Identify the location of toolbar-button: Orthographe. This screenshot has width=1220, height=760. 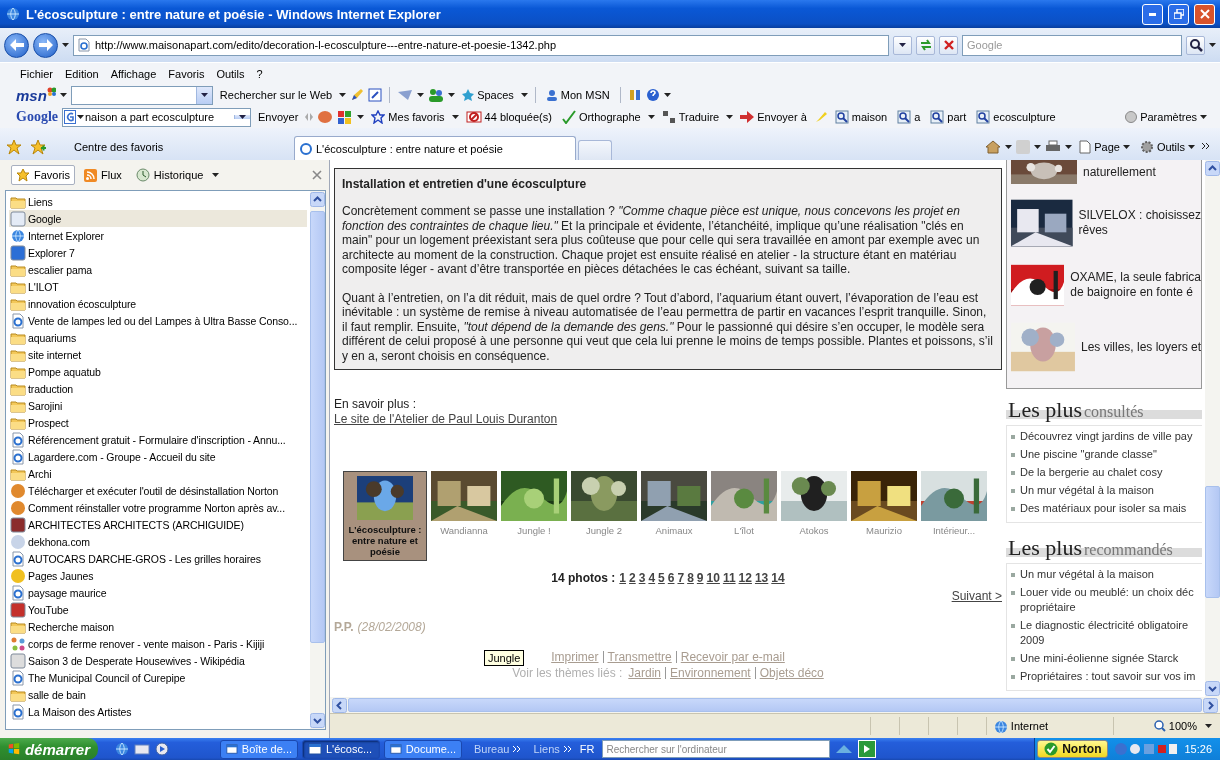
(601, 117).